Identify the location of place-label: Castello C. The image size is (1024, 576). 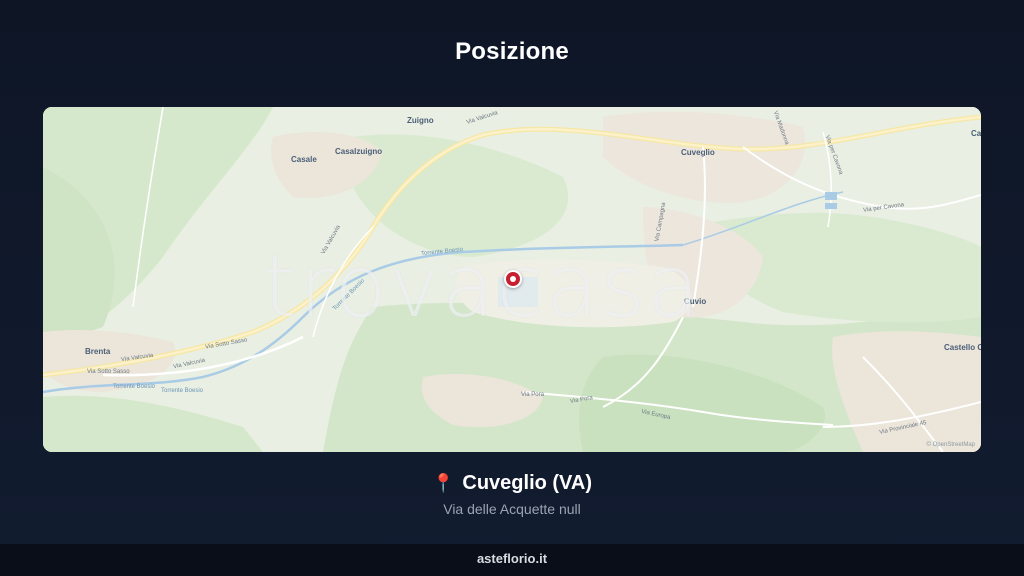
(962, 347).